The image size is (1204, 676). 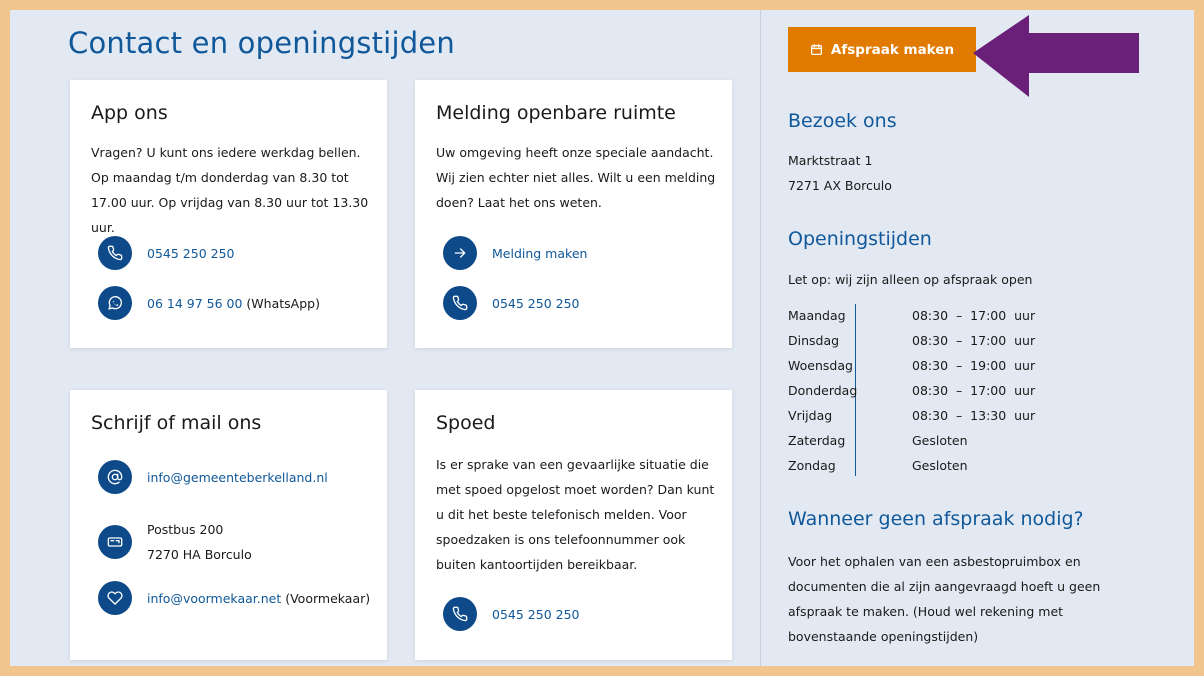 I want to click on hours-day: Zaterdag, so click(x=817, y=440).